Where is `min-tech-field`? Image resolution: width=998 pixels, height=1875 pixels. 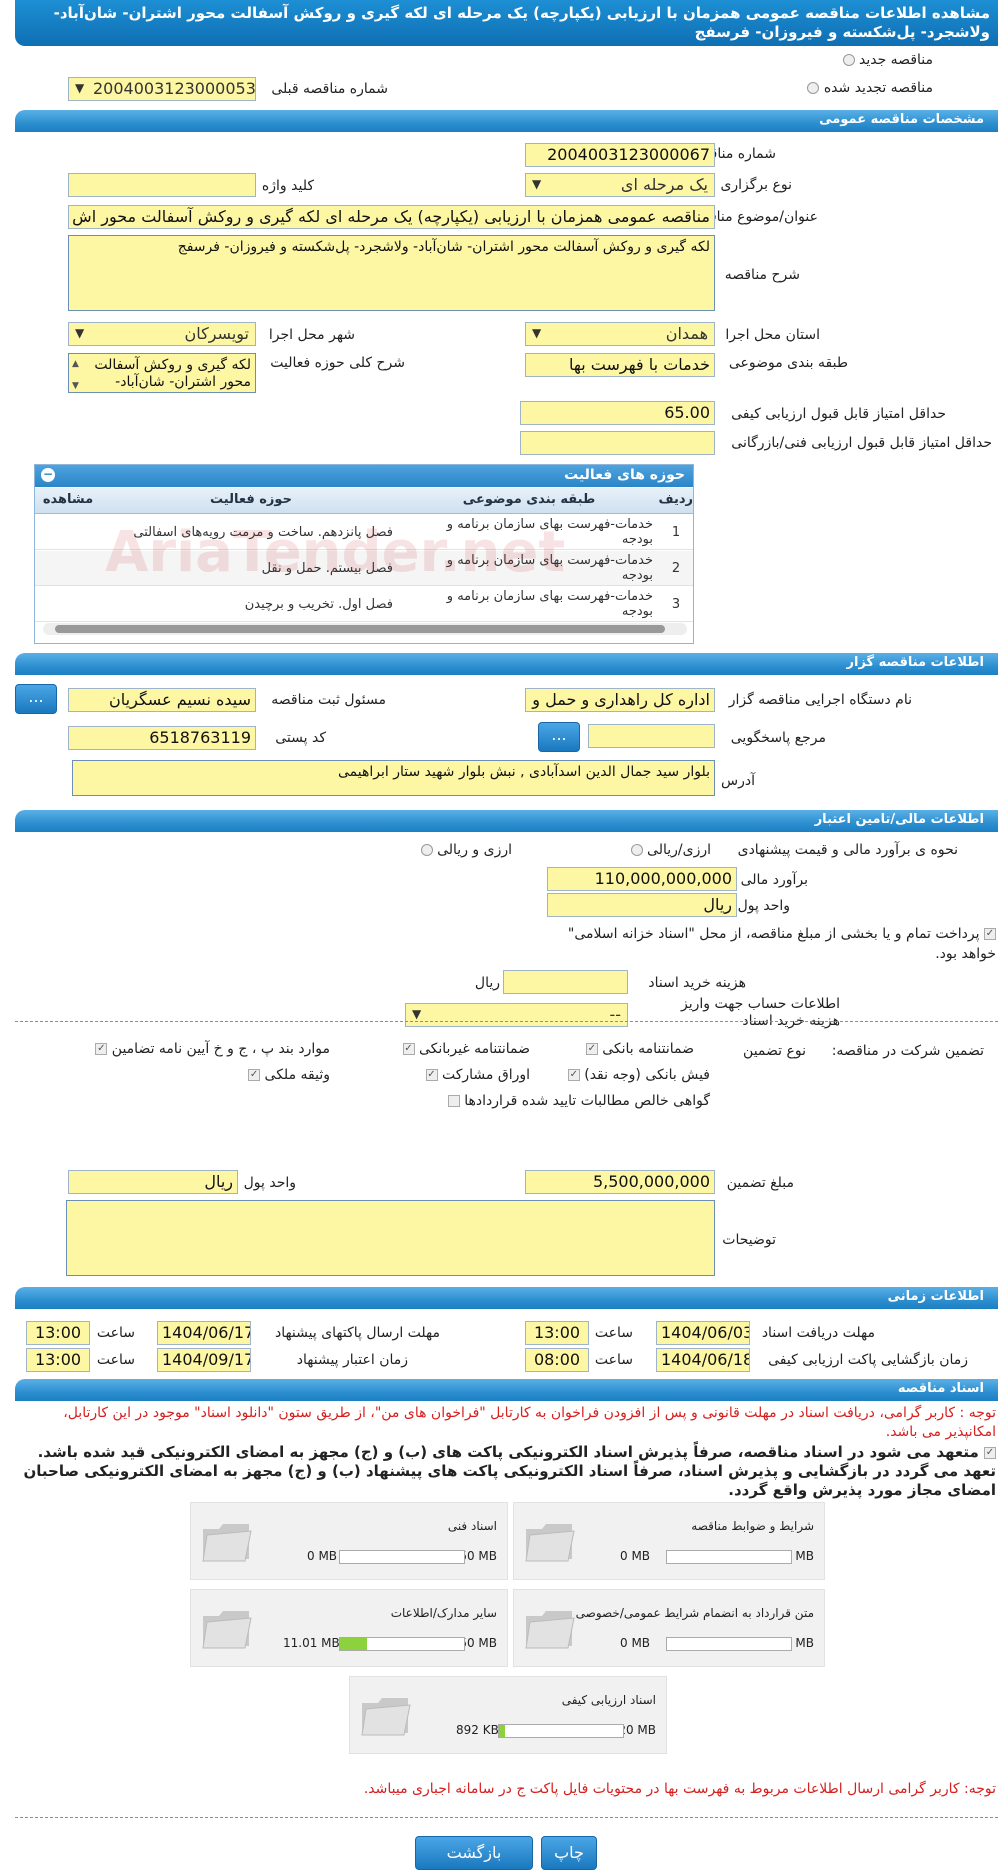
min-tech-field is located at coordinates (617, 443).